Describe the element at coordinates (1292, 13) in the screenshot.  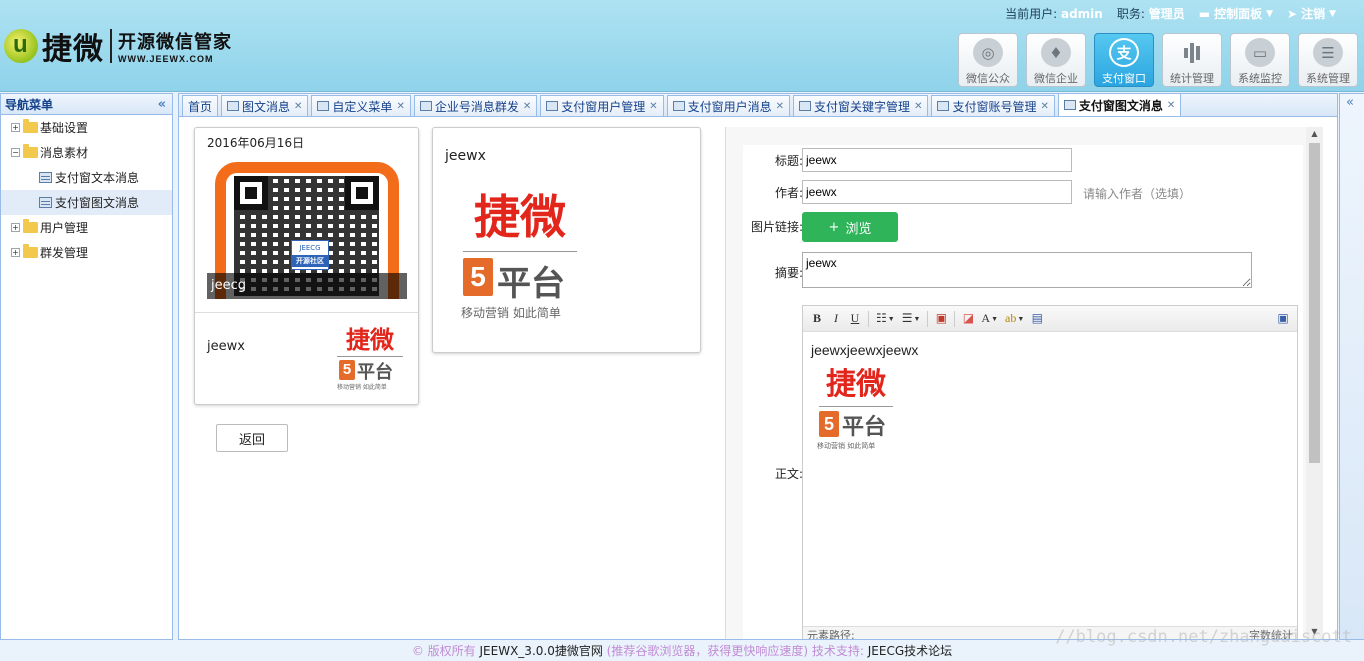
I see `send-icon: ➤` at that location.